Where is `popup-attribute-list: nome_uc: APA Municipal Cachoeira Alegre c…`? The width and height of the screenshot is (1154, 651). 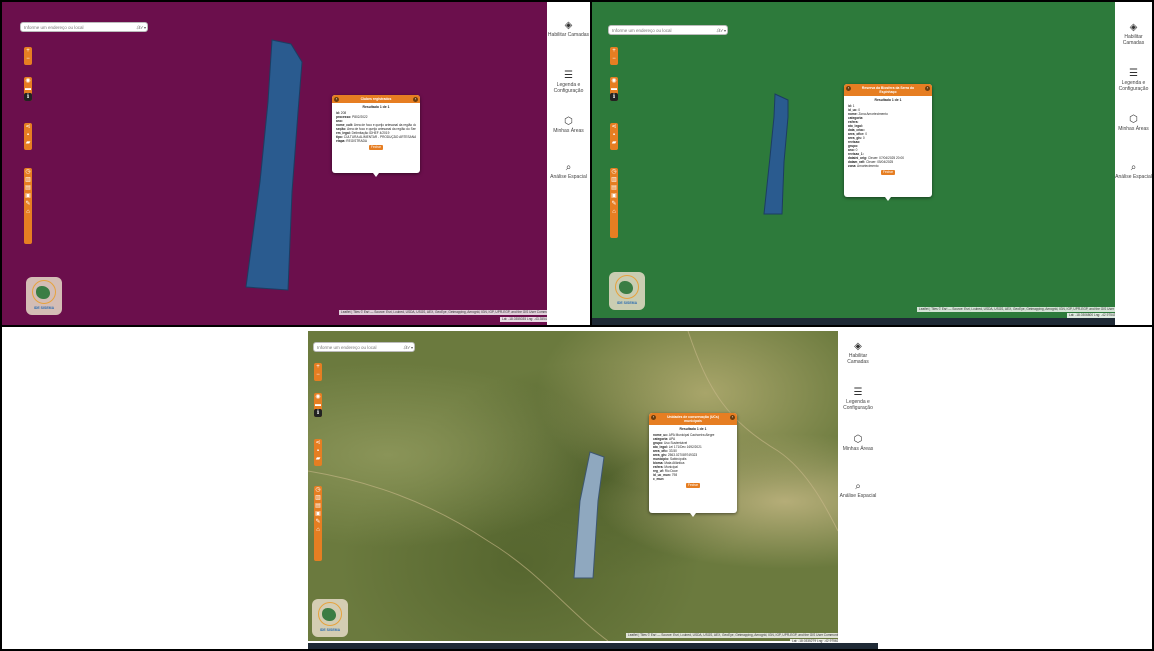
popup-attribute-list: nome_uc: APA Municipal Cachoeira Alegre c… is located at coordinates (693, 457).